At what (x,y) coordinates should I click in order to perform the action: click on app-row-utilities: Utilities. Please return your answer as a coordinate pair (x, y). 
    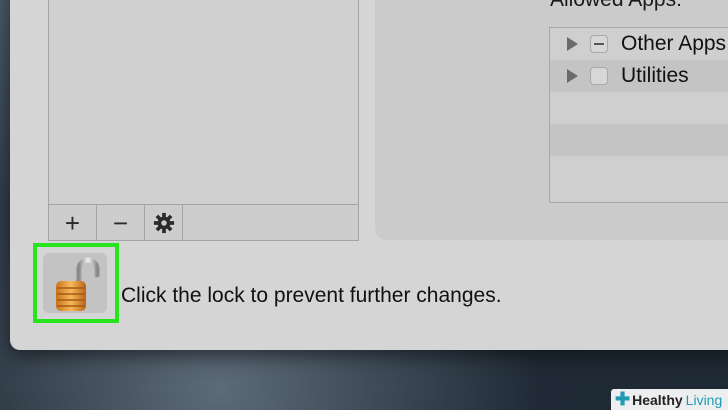
    Looking at the image, I should click on (639, 76).